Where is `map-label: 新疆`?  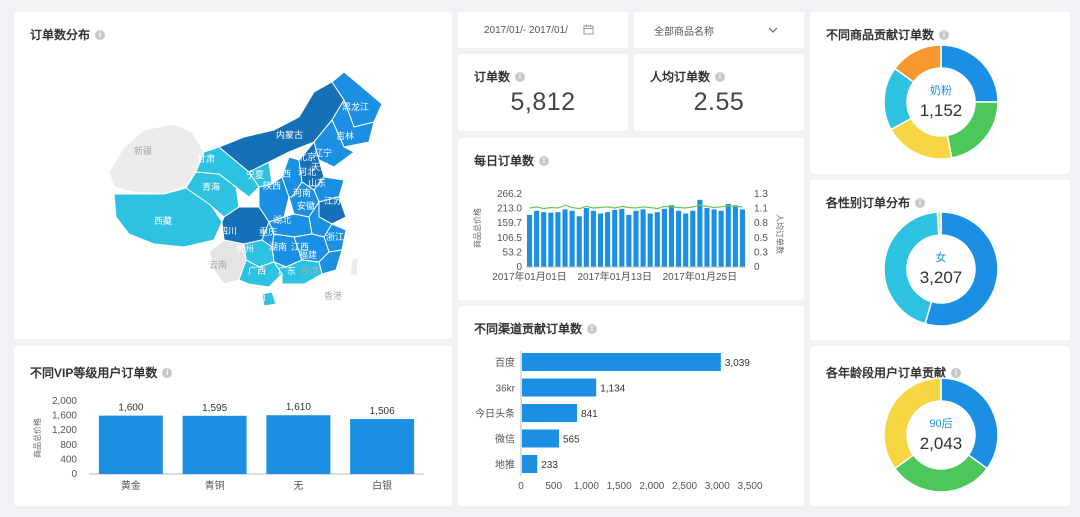 map-label: 新疆 is located at coordinates (143, 150).